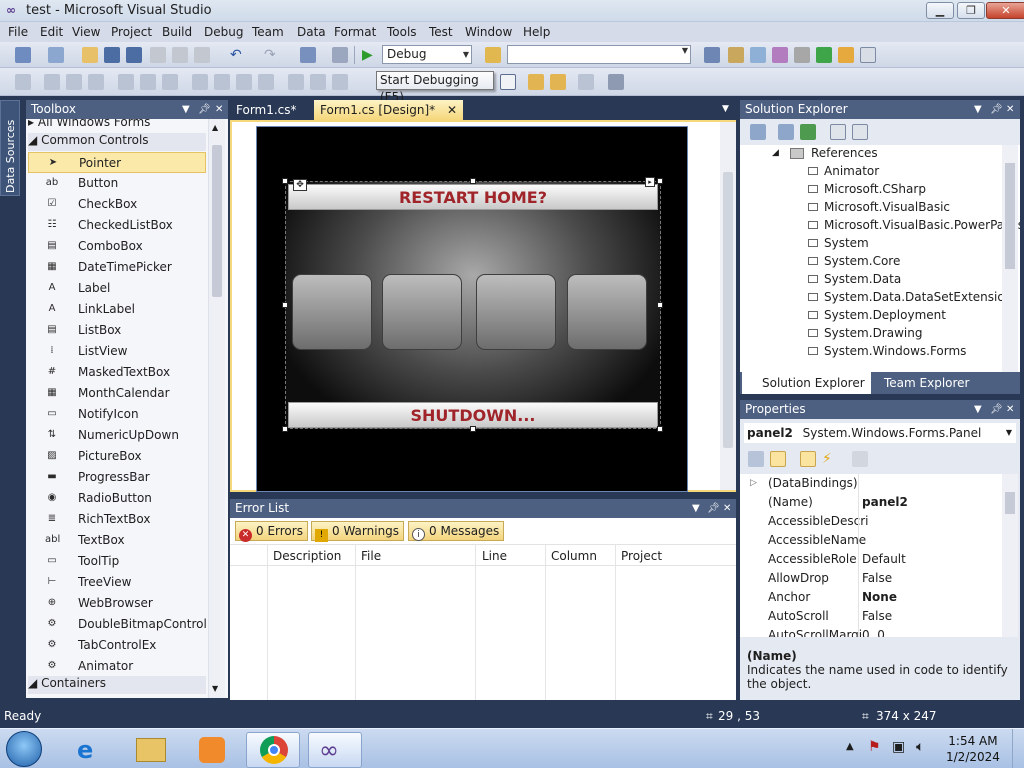  What do you see at coordinates (873, 631) in the screenshot?
I see `property-value: 0, 0` at bounding box center [873, 631].